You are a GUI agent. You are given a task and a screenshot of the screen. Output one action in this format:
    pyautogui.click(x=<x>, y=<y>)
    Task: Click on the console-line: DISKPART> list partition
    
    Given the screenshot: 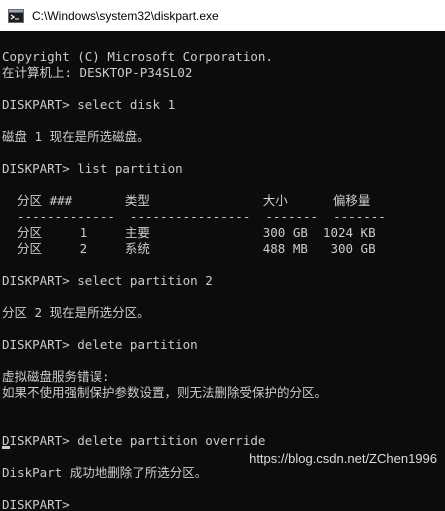 What is the action you would take?
    pyautogui.click(x=92, y=168)
    